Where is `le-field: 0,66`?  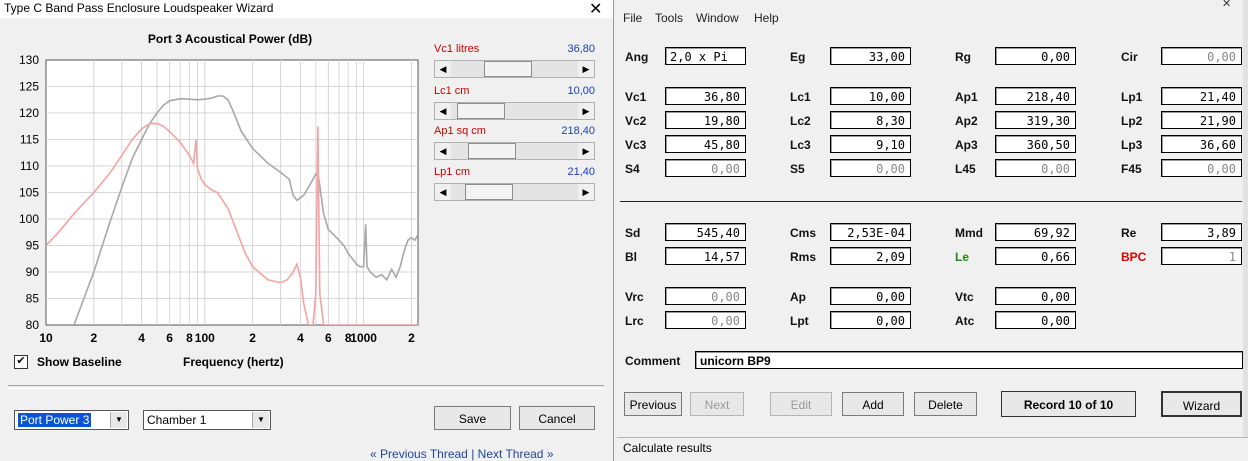 le-field: 0,66 is located at coordinates (1035, 256).